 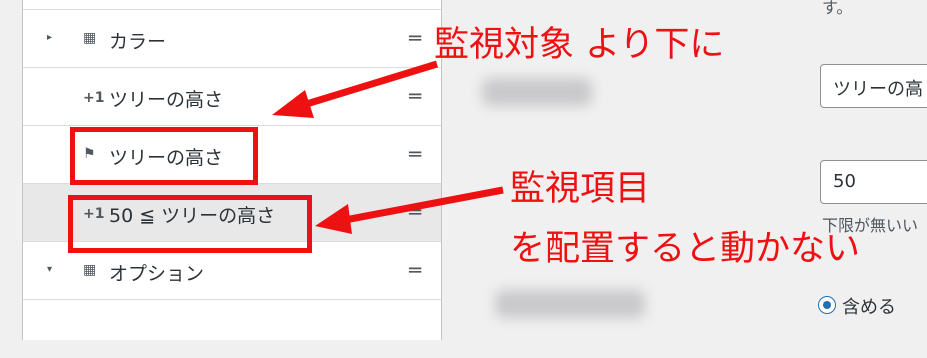 What do you see at coordinates (580, 189) in the screenshot?
I see `annotation-watch-item: 監視項目` at bounding box center [580, 189].